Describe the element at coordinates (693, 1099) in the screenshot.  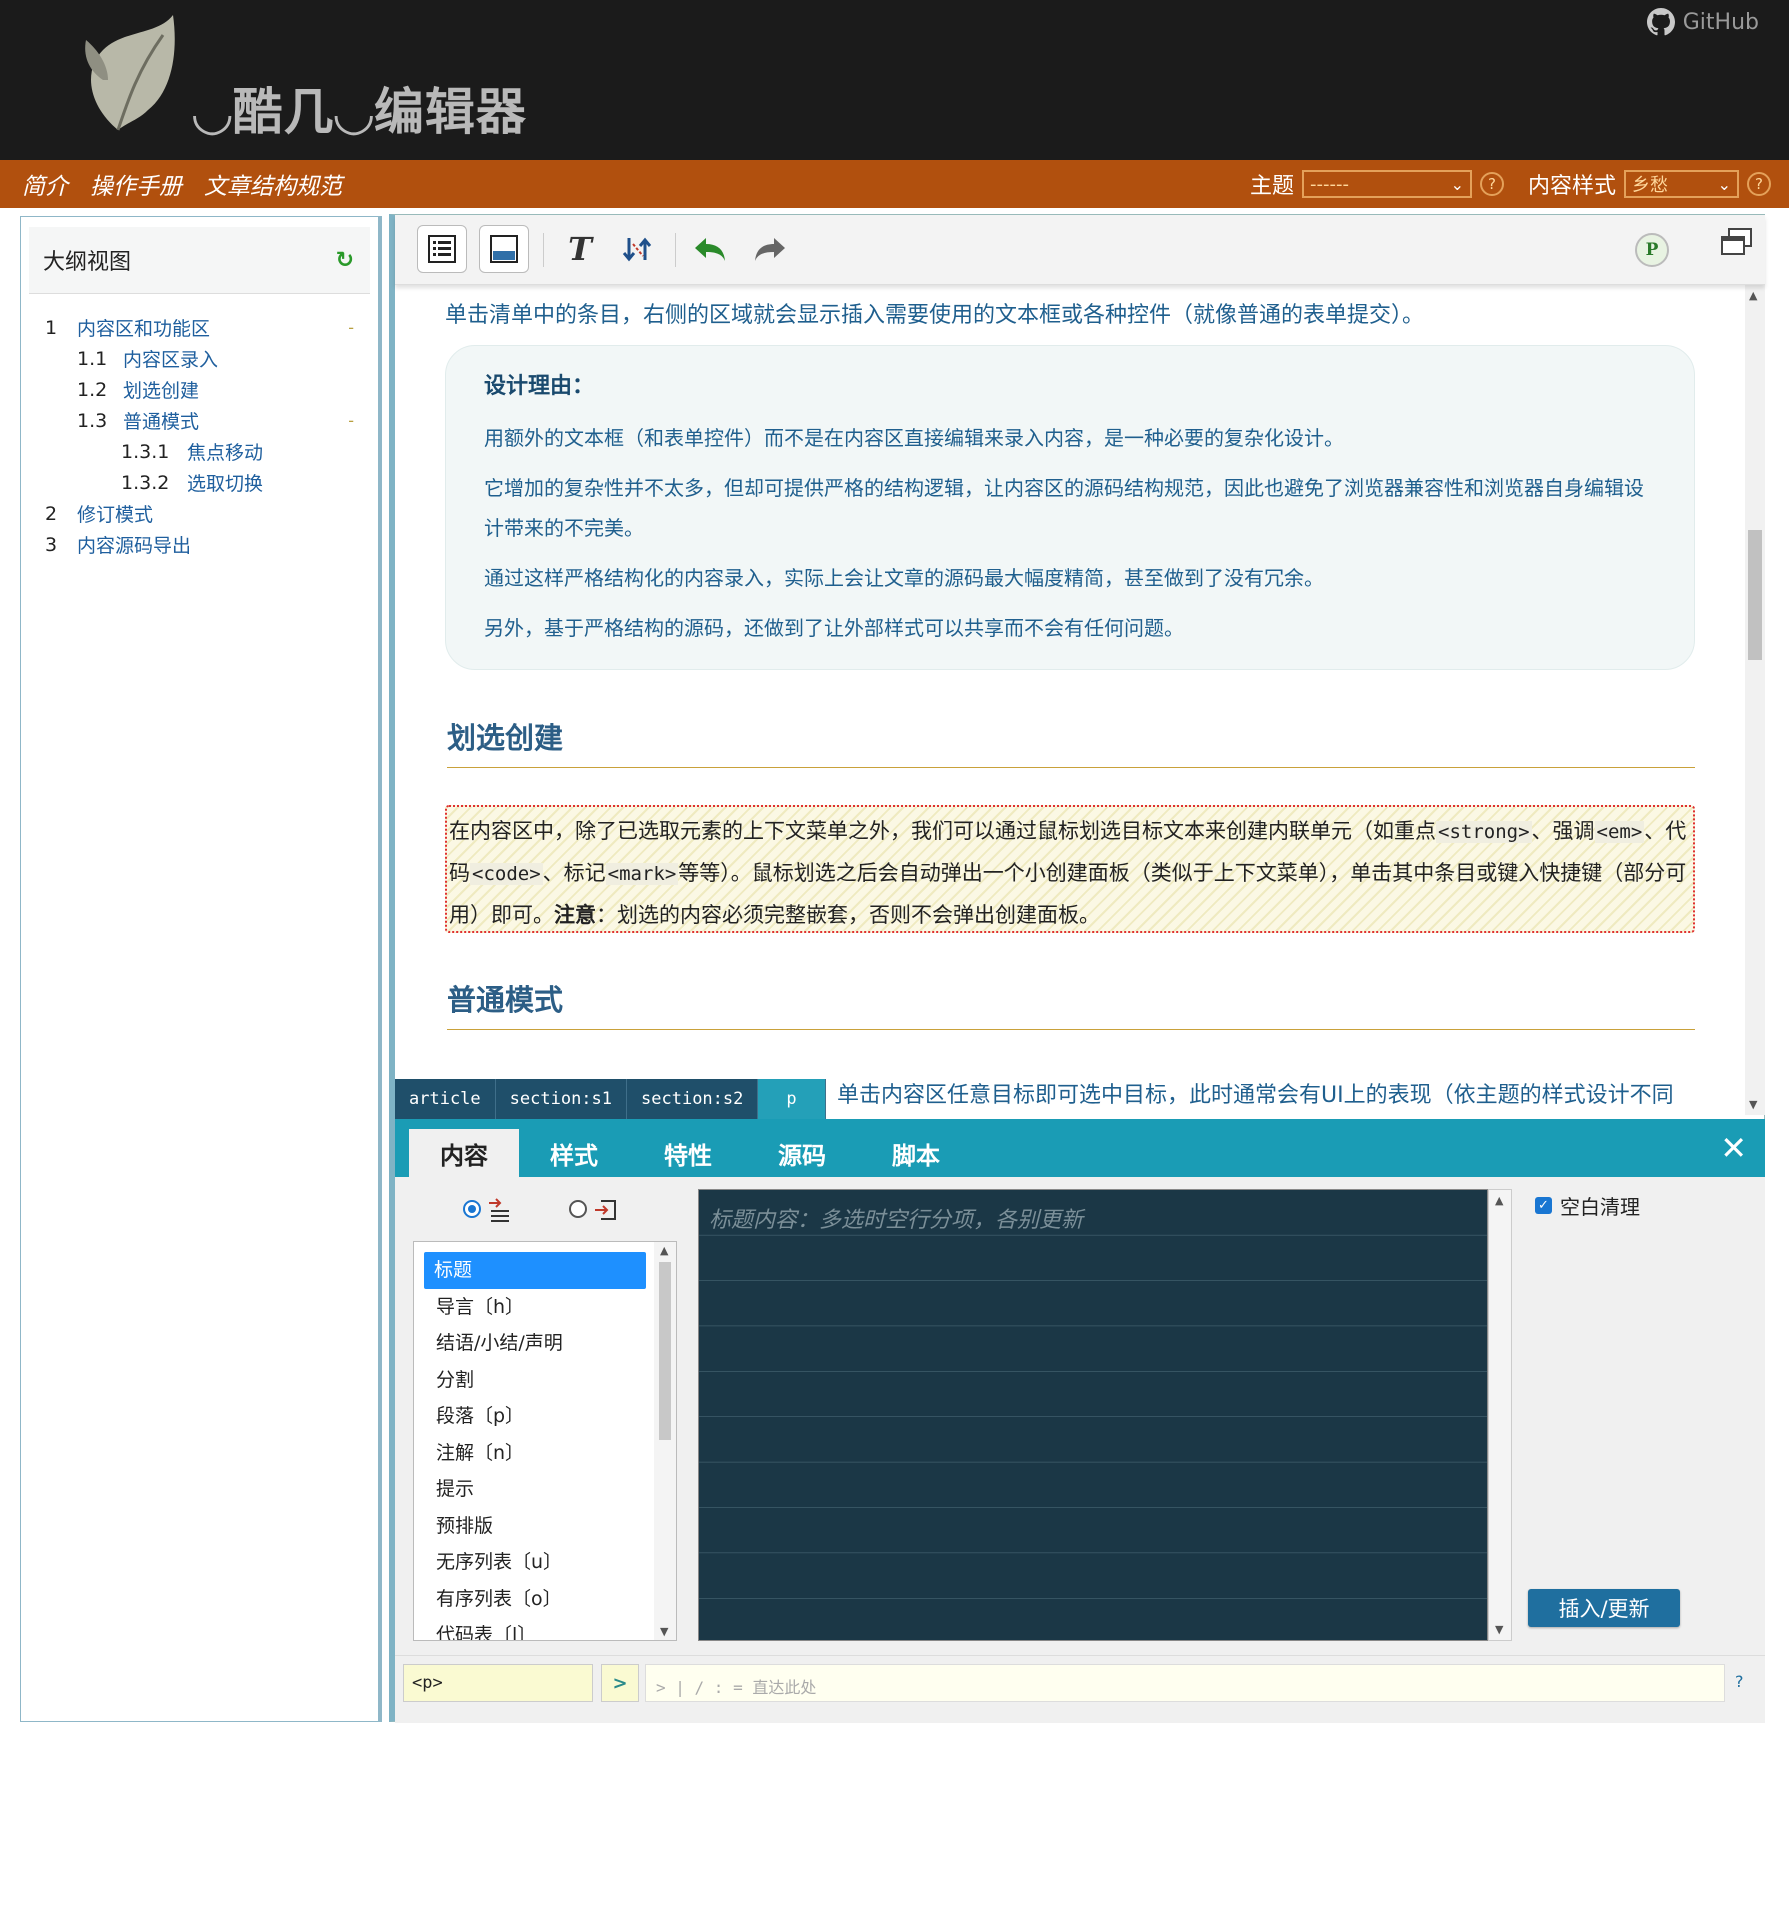
I see `crumb-section-s2: section:s2` at that location.